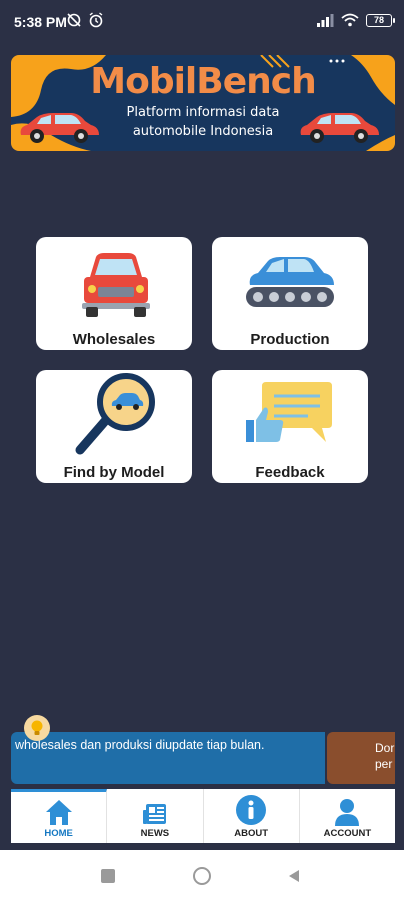  I want to click on production-card: Production, so click(290, 293).